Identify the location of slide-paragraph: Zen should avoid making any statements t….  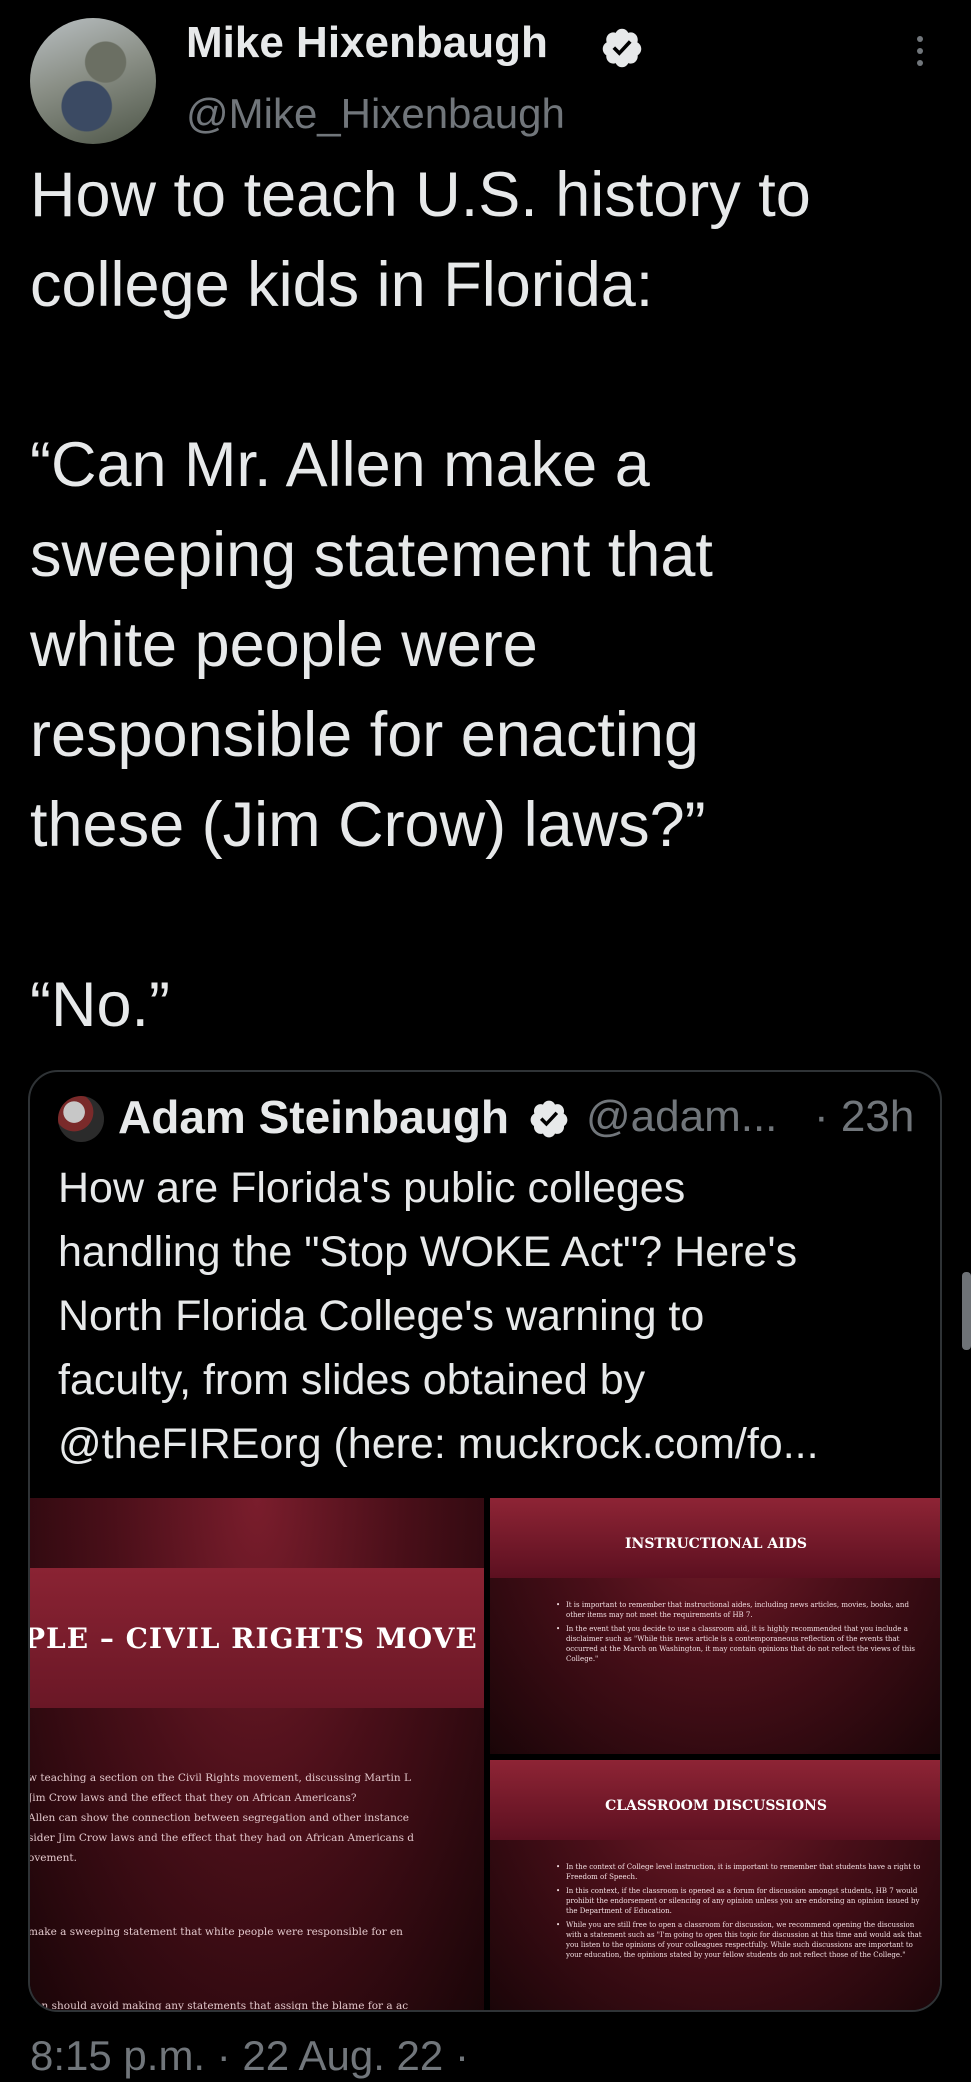
(219, 2006).